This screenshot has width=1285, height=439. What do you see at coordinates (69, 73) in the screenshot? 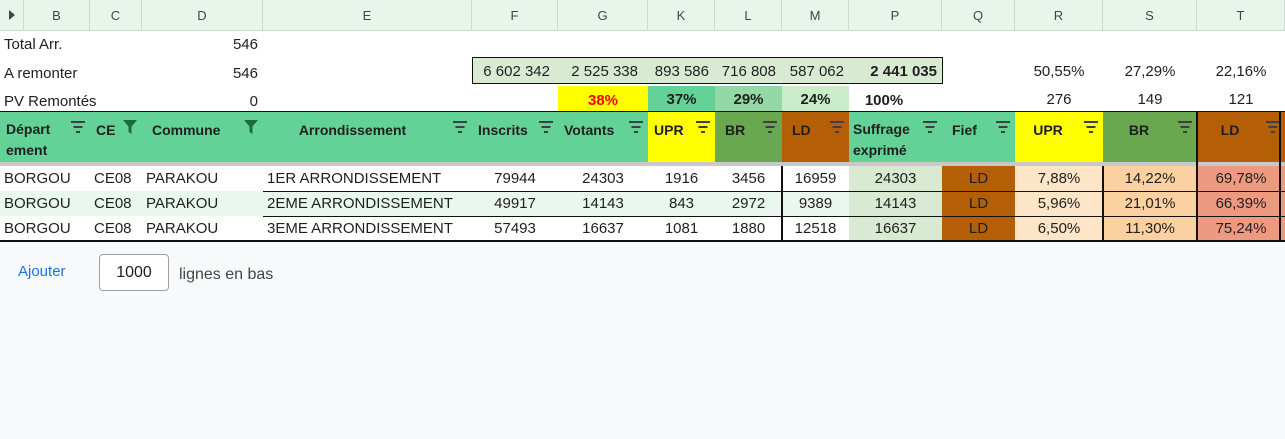
I see `a-remonter-label: A remonter` at bounding box center [69, 73].